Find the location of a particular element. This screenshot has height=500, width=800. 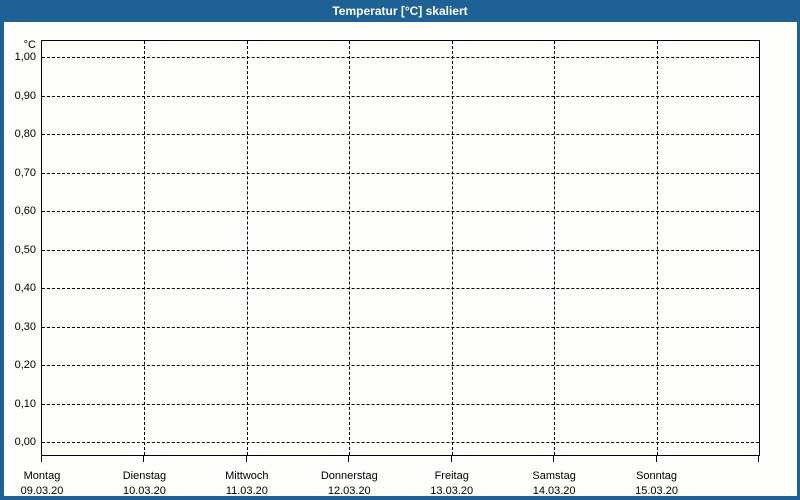

x-day-label: Dienstag is located at coordinates (144, 476).